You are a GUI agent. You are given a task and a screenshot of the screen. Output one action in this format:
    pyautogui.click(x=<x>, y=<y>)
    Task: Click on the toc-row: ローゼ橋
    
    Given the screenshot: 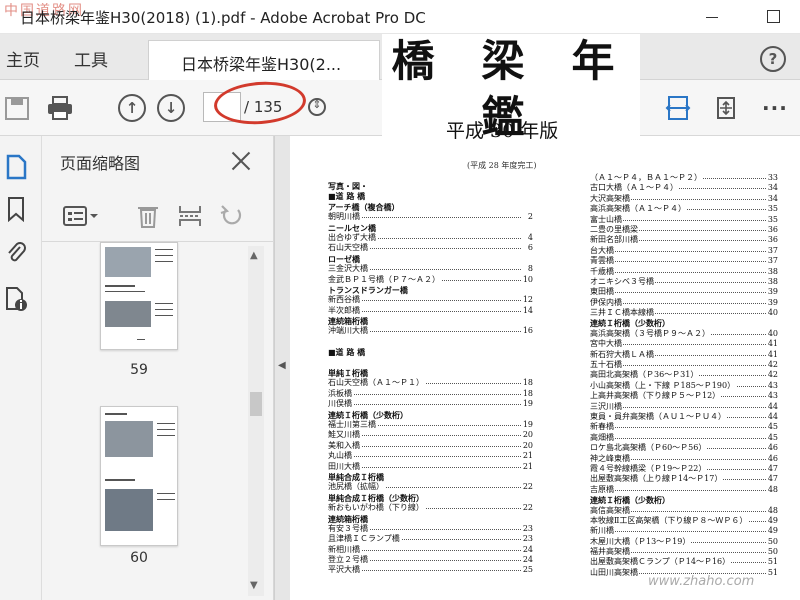 What is the action you would take?
    pyautogui.click(x=430, y=259)
    